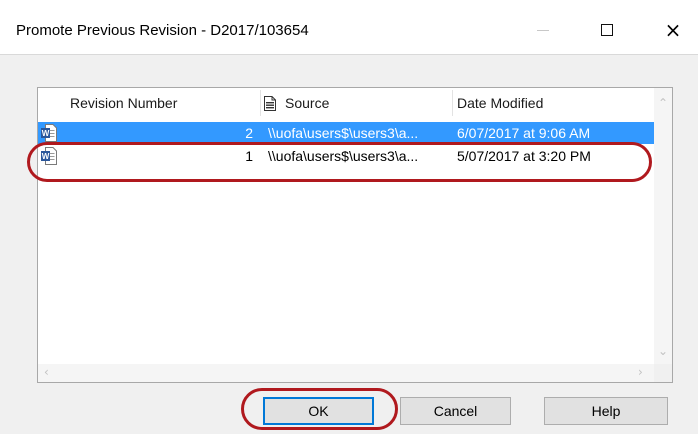 The width and height of the screenshot is (698, 434). I want to click on scroll-right-arrow-icon: ›, so click(640, 372).